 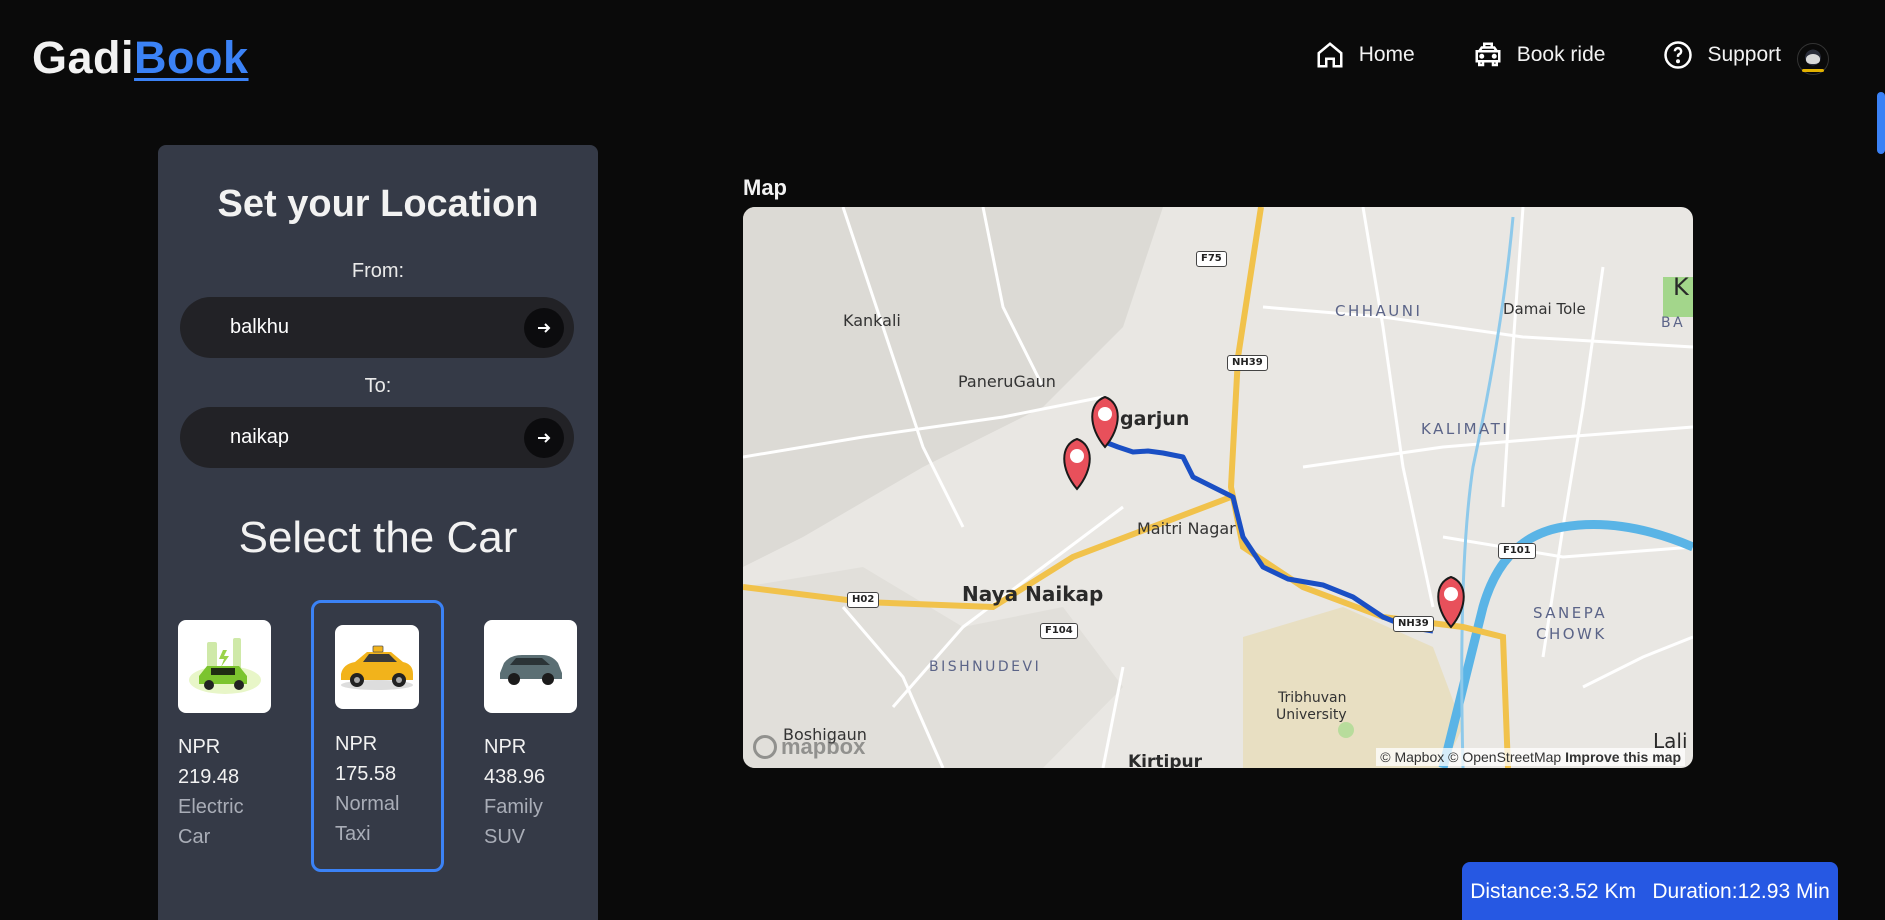 I want to click on trip-duration: Duration:12.93 Min, so click(x=1741, y=891).